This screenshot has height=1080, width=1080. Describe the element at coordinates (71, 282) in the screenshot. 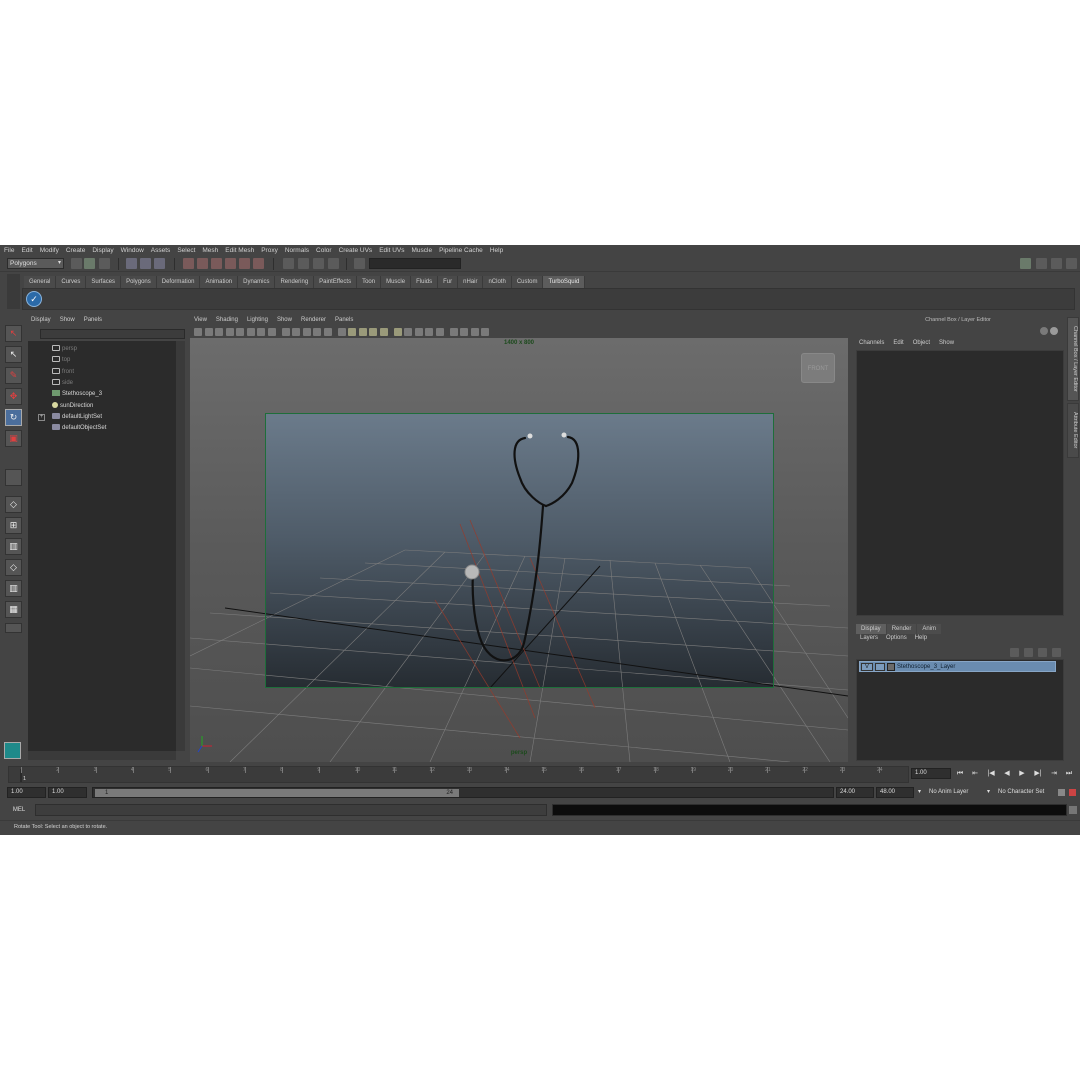

I see `shelf-tab-curves: Curves` at that location.